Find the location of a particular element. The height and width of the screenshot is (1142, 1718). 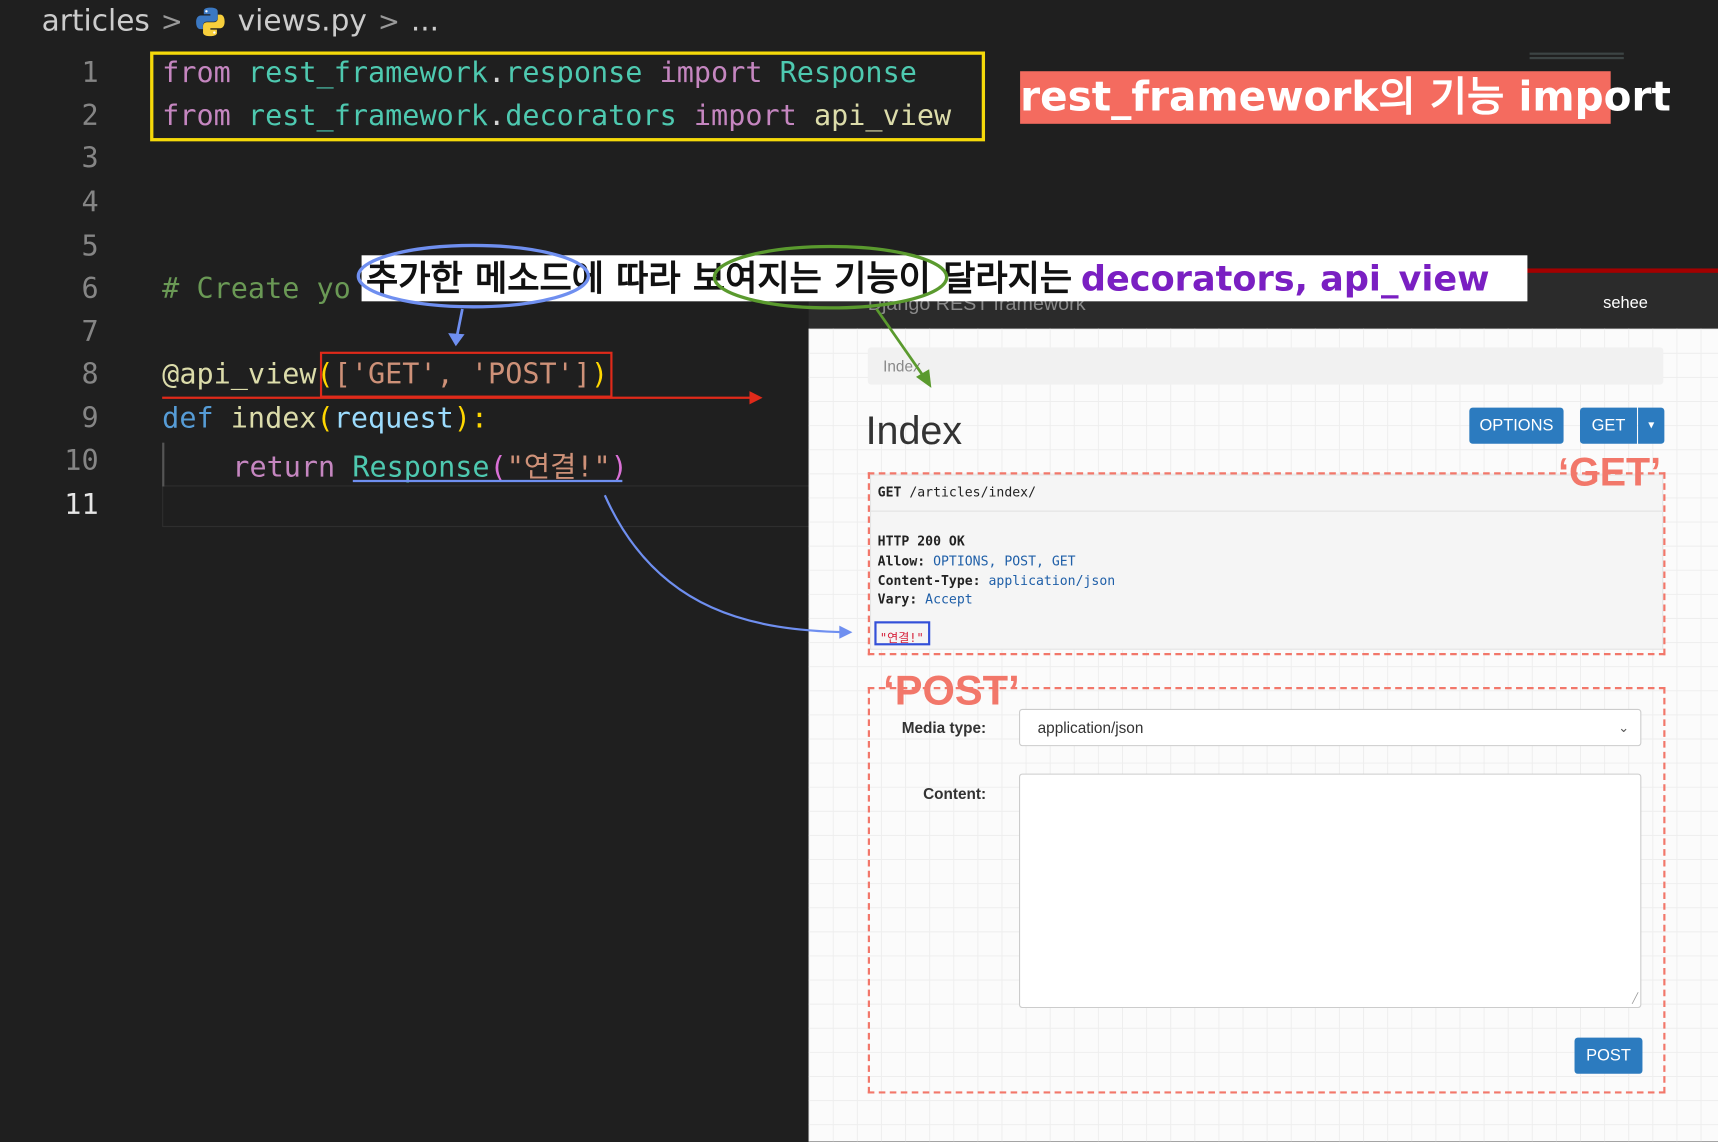

decorator: @api_view is located at coordinates (239, 375).